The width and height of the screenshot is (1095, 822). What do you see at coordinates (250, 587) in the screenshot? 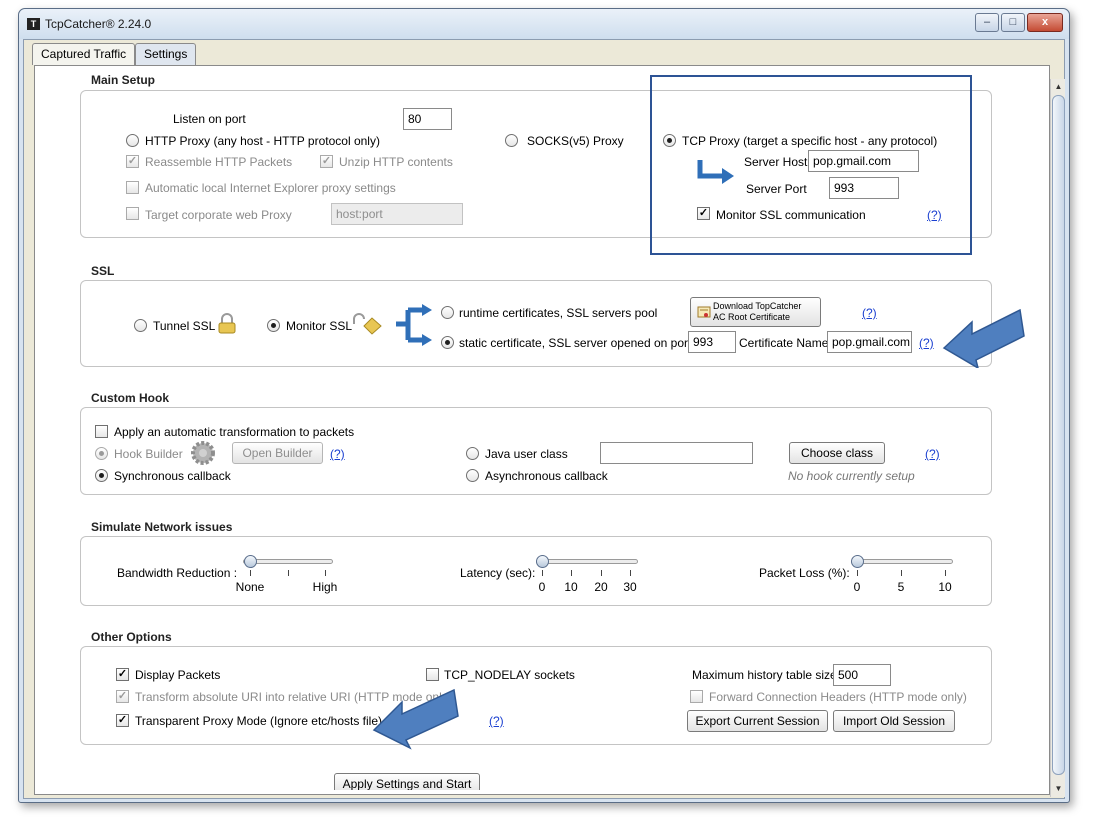
I see `bandwidth-tick-none: None` at bounding box center [250, 587].